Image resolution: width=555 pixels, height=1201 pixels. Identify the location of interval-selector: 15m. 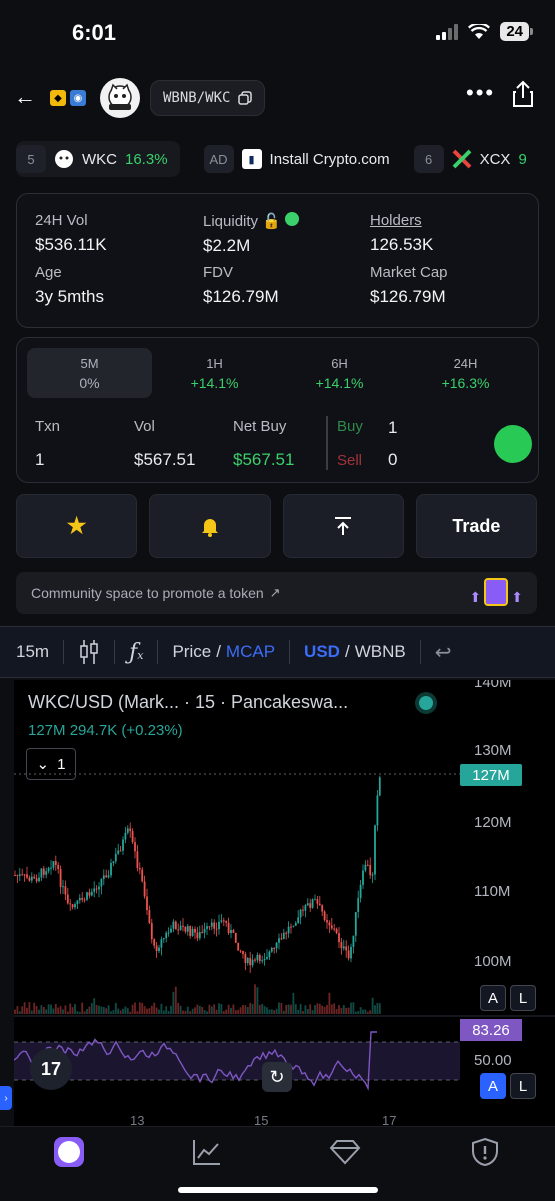
(32, 652).